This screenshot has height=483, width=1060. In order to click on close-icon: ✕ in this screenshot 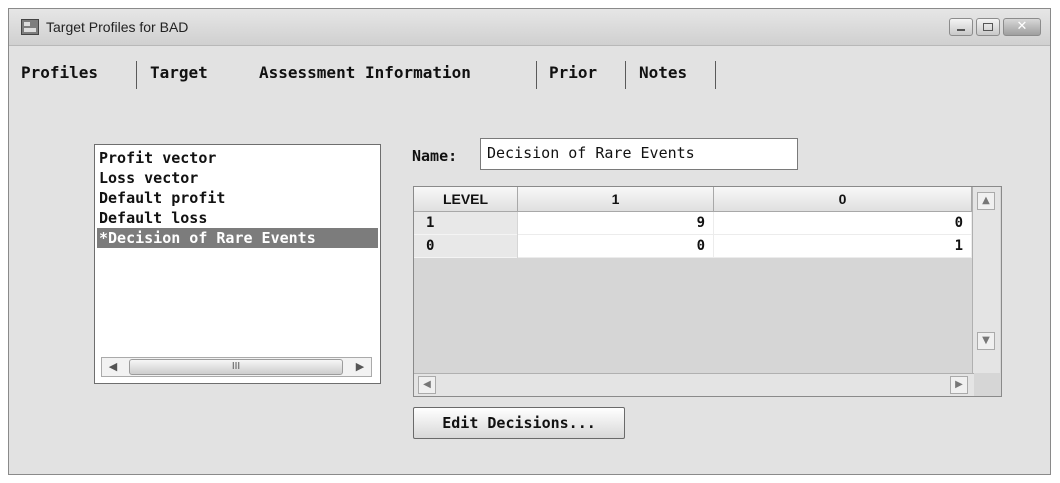, I will do `click(1022, 26)`.